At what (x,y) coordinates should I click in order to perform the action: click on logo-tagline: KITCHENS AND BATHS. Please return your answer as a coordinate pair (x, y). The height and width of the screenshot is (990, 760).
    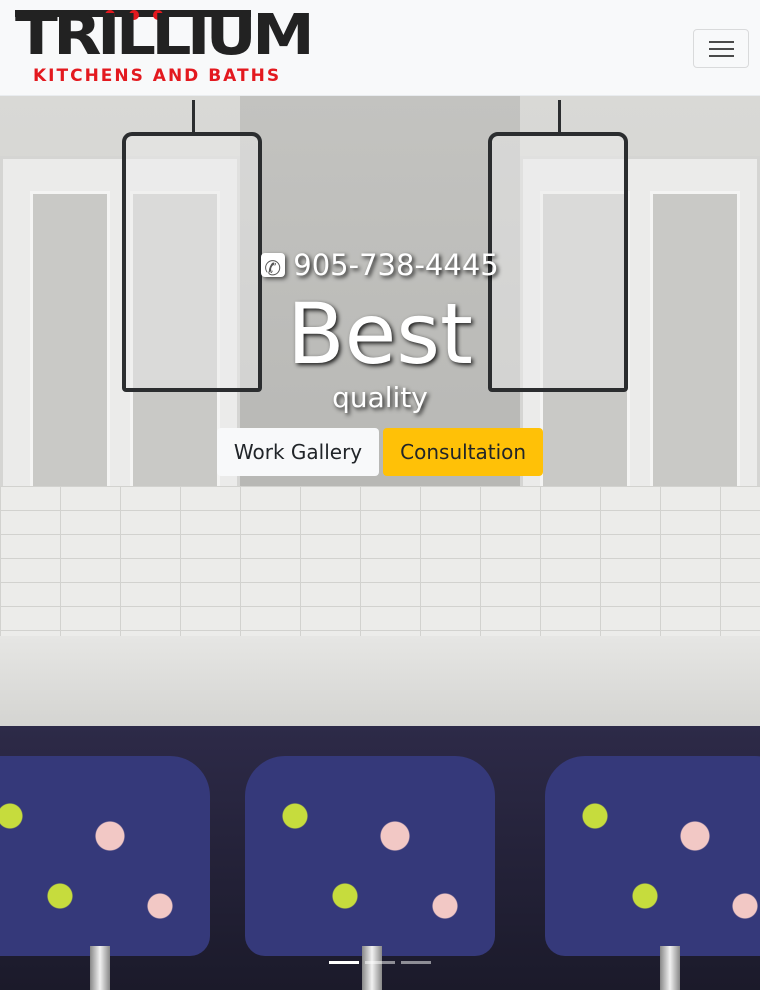
    Looking at the image, I should click on (157, 76).